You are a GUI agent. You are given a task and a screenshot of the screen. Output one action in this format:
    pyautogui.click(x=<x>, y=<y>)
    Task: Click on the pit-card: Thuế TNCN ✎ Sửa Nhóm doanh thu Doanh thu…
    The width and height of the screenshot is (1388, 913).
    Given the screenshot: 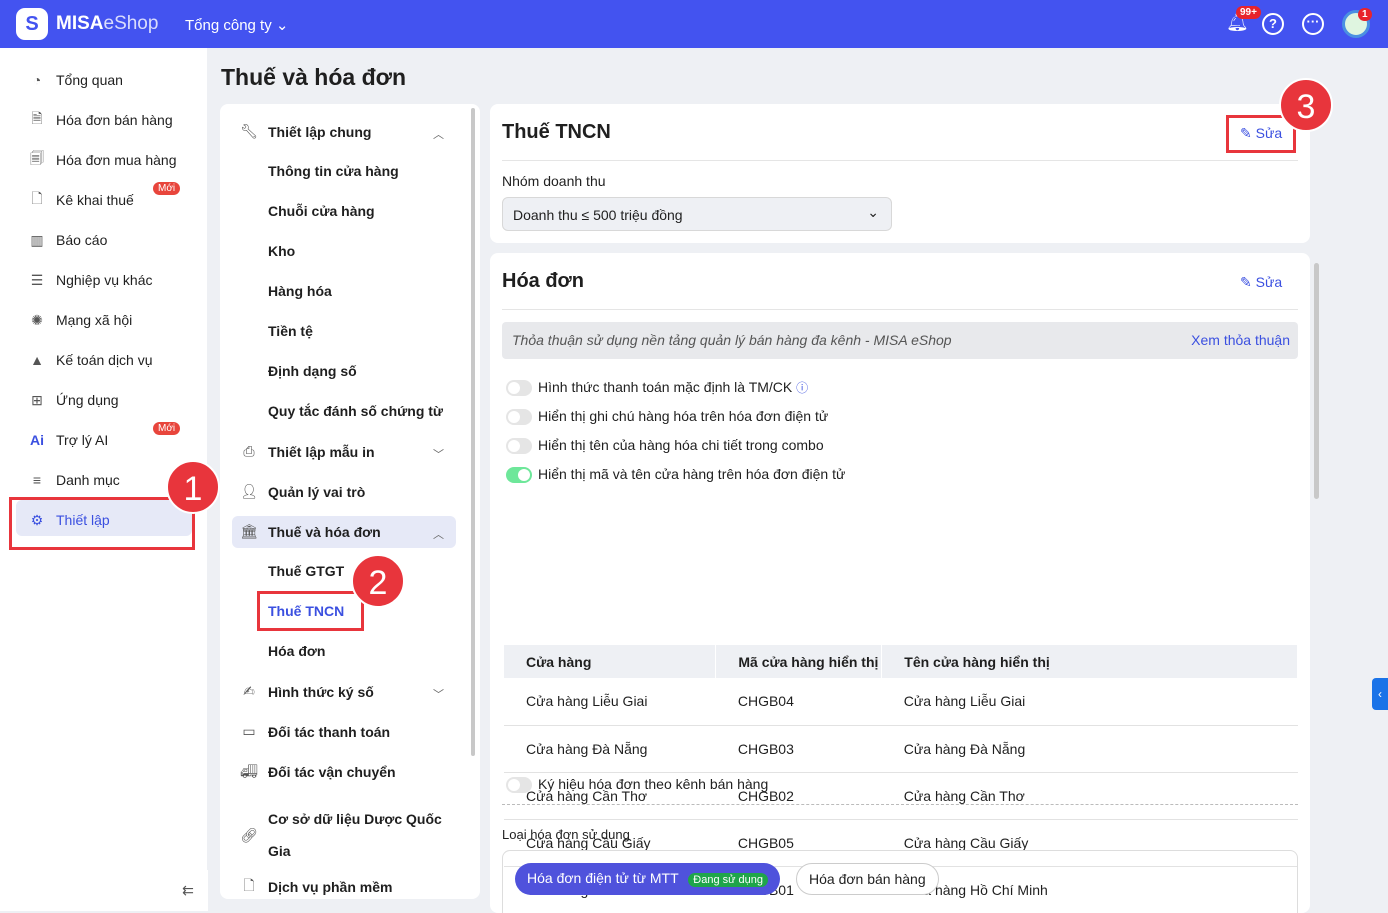 What is the action you would take?
    pyautogui.click(x=900, y=173)
    